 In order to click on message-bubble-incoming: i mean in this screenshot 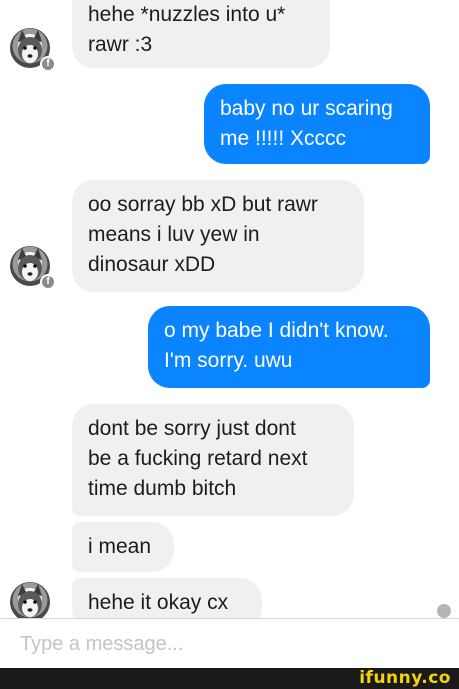, I will do `click(123, 547)`.